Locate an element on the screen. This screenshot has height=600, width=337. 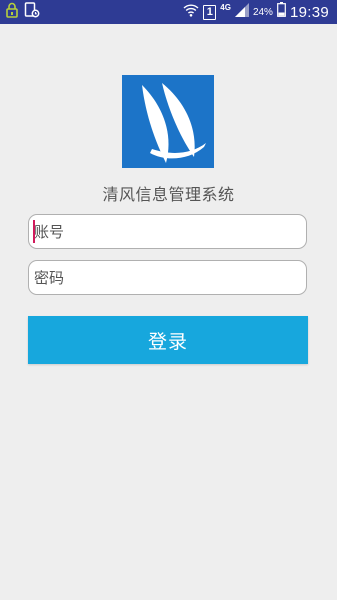
app-notification-icon is located at coordinates (32, 12).